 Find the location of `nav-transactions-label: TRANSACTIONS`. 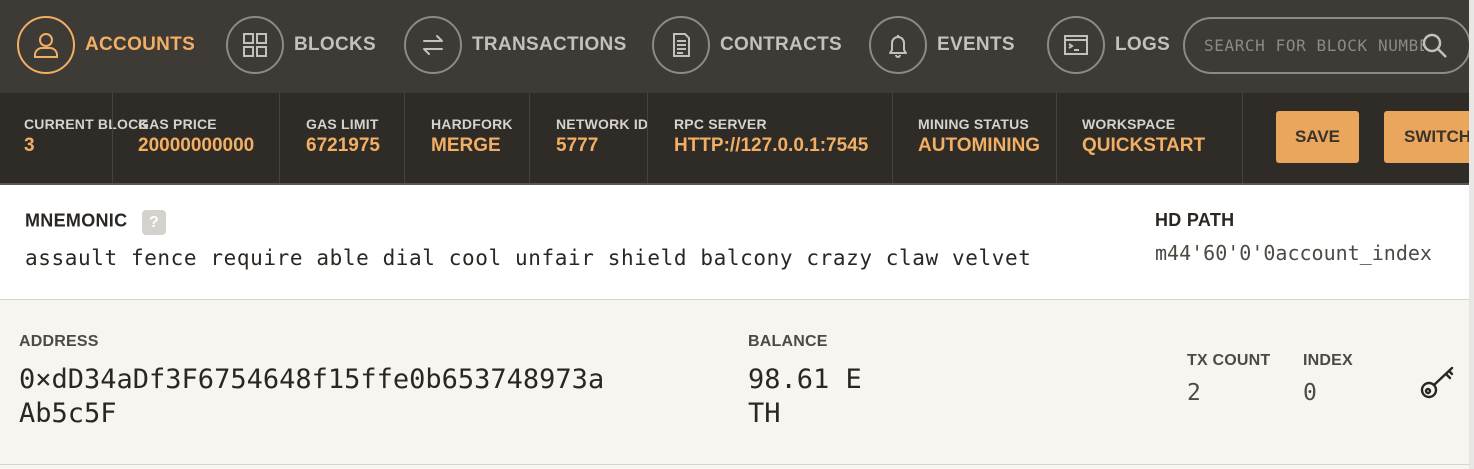

nav-transactions-label: TRANSACTIONS is located at coordinates (549, 44).